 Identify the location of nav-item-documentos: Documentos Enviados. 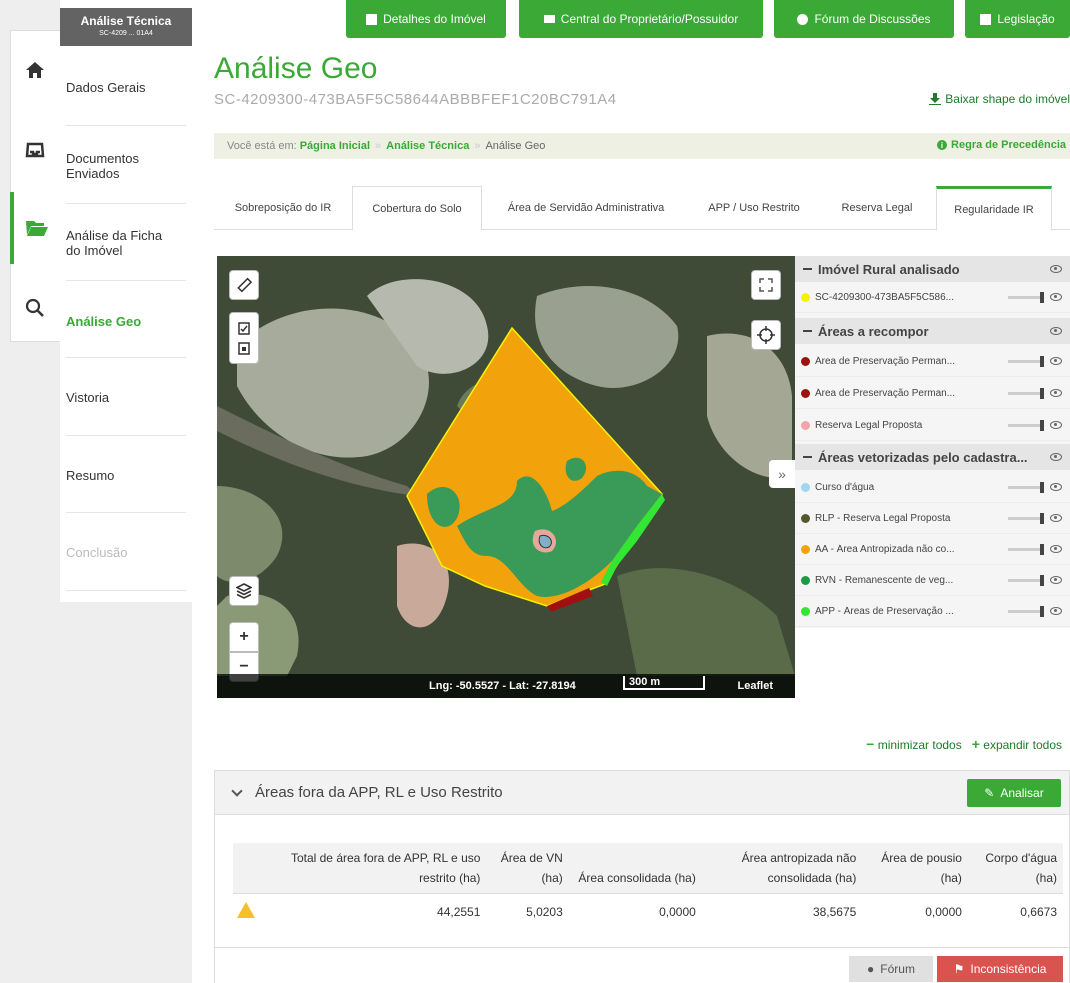
(111, 166).